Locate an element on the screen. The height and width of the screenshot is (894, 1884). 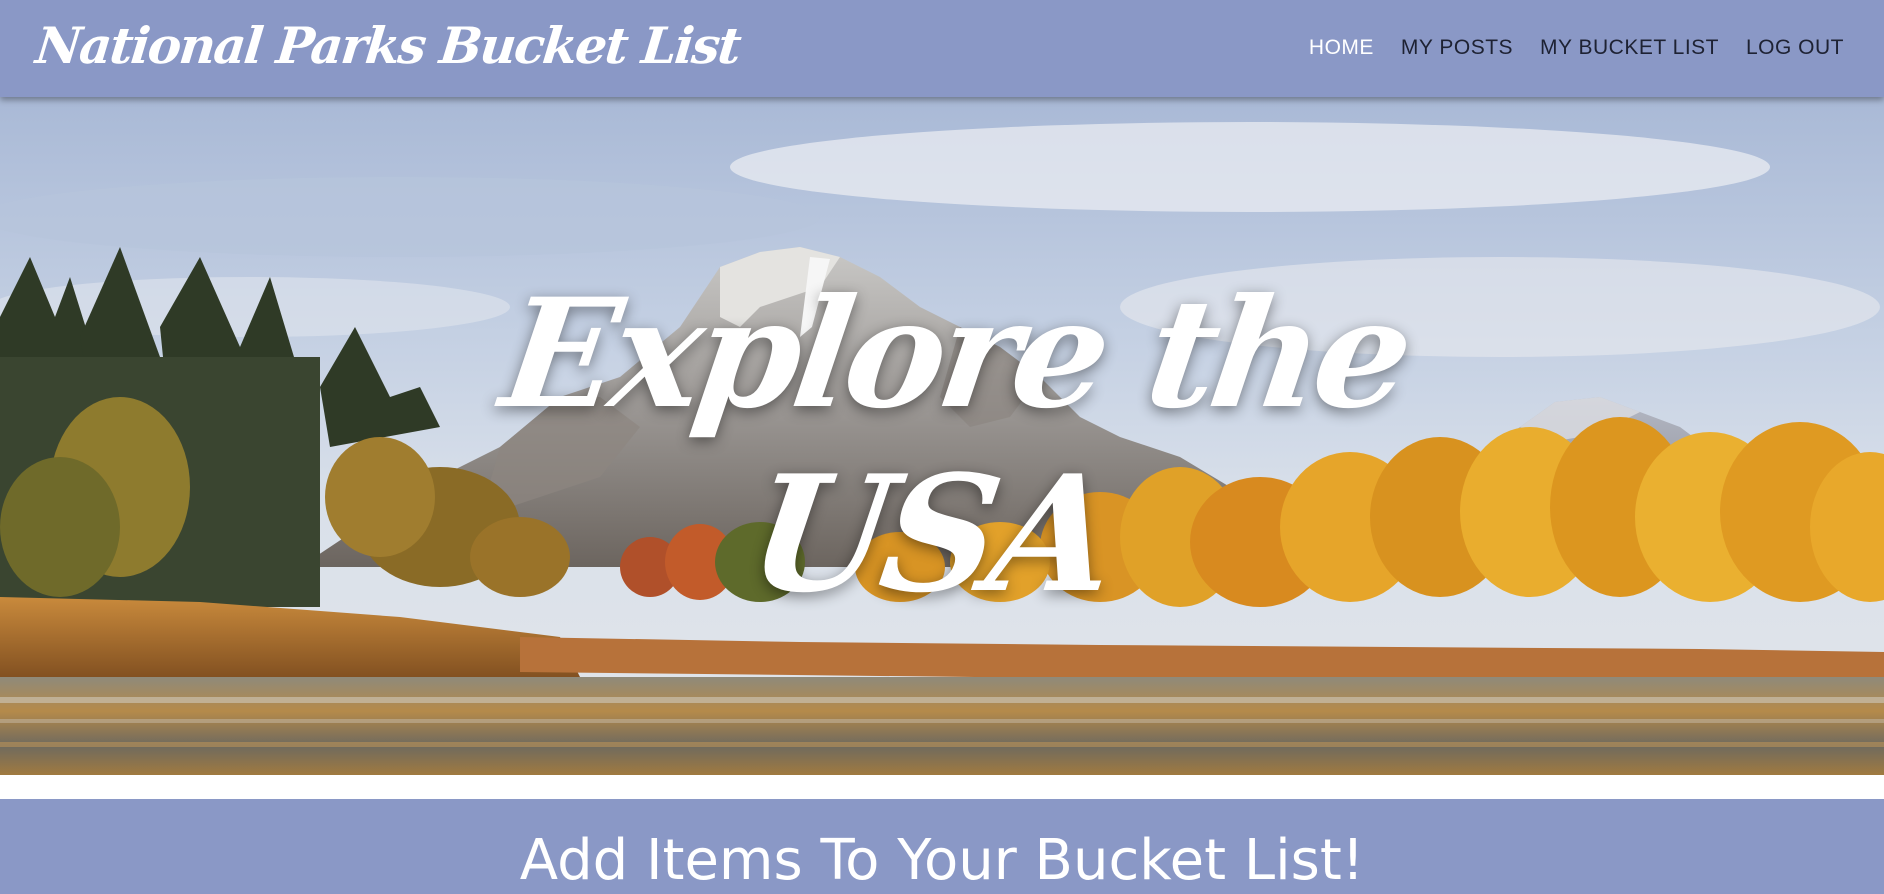
hero-title-line1: Explore the is located at coordinates (955, 354).